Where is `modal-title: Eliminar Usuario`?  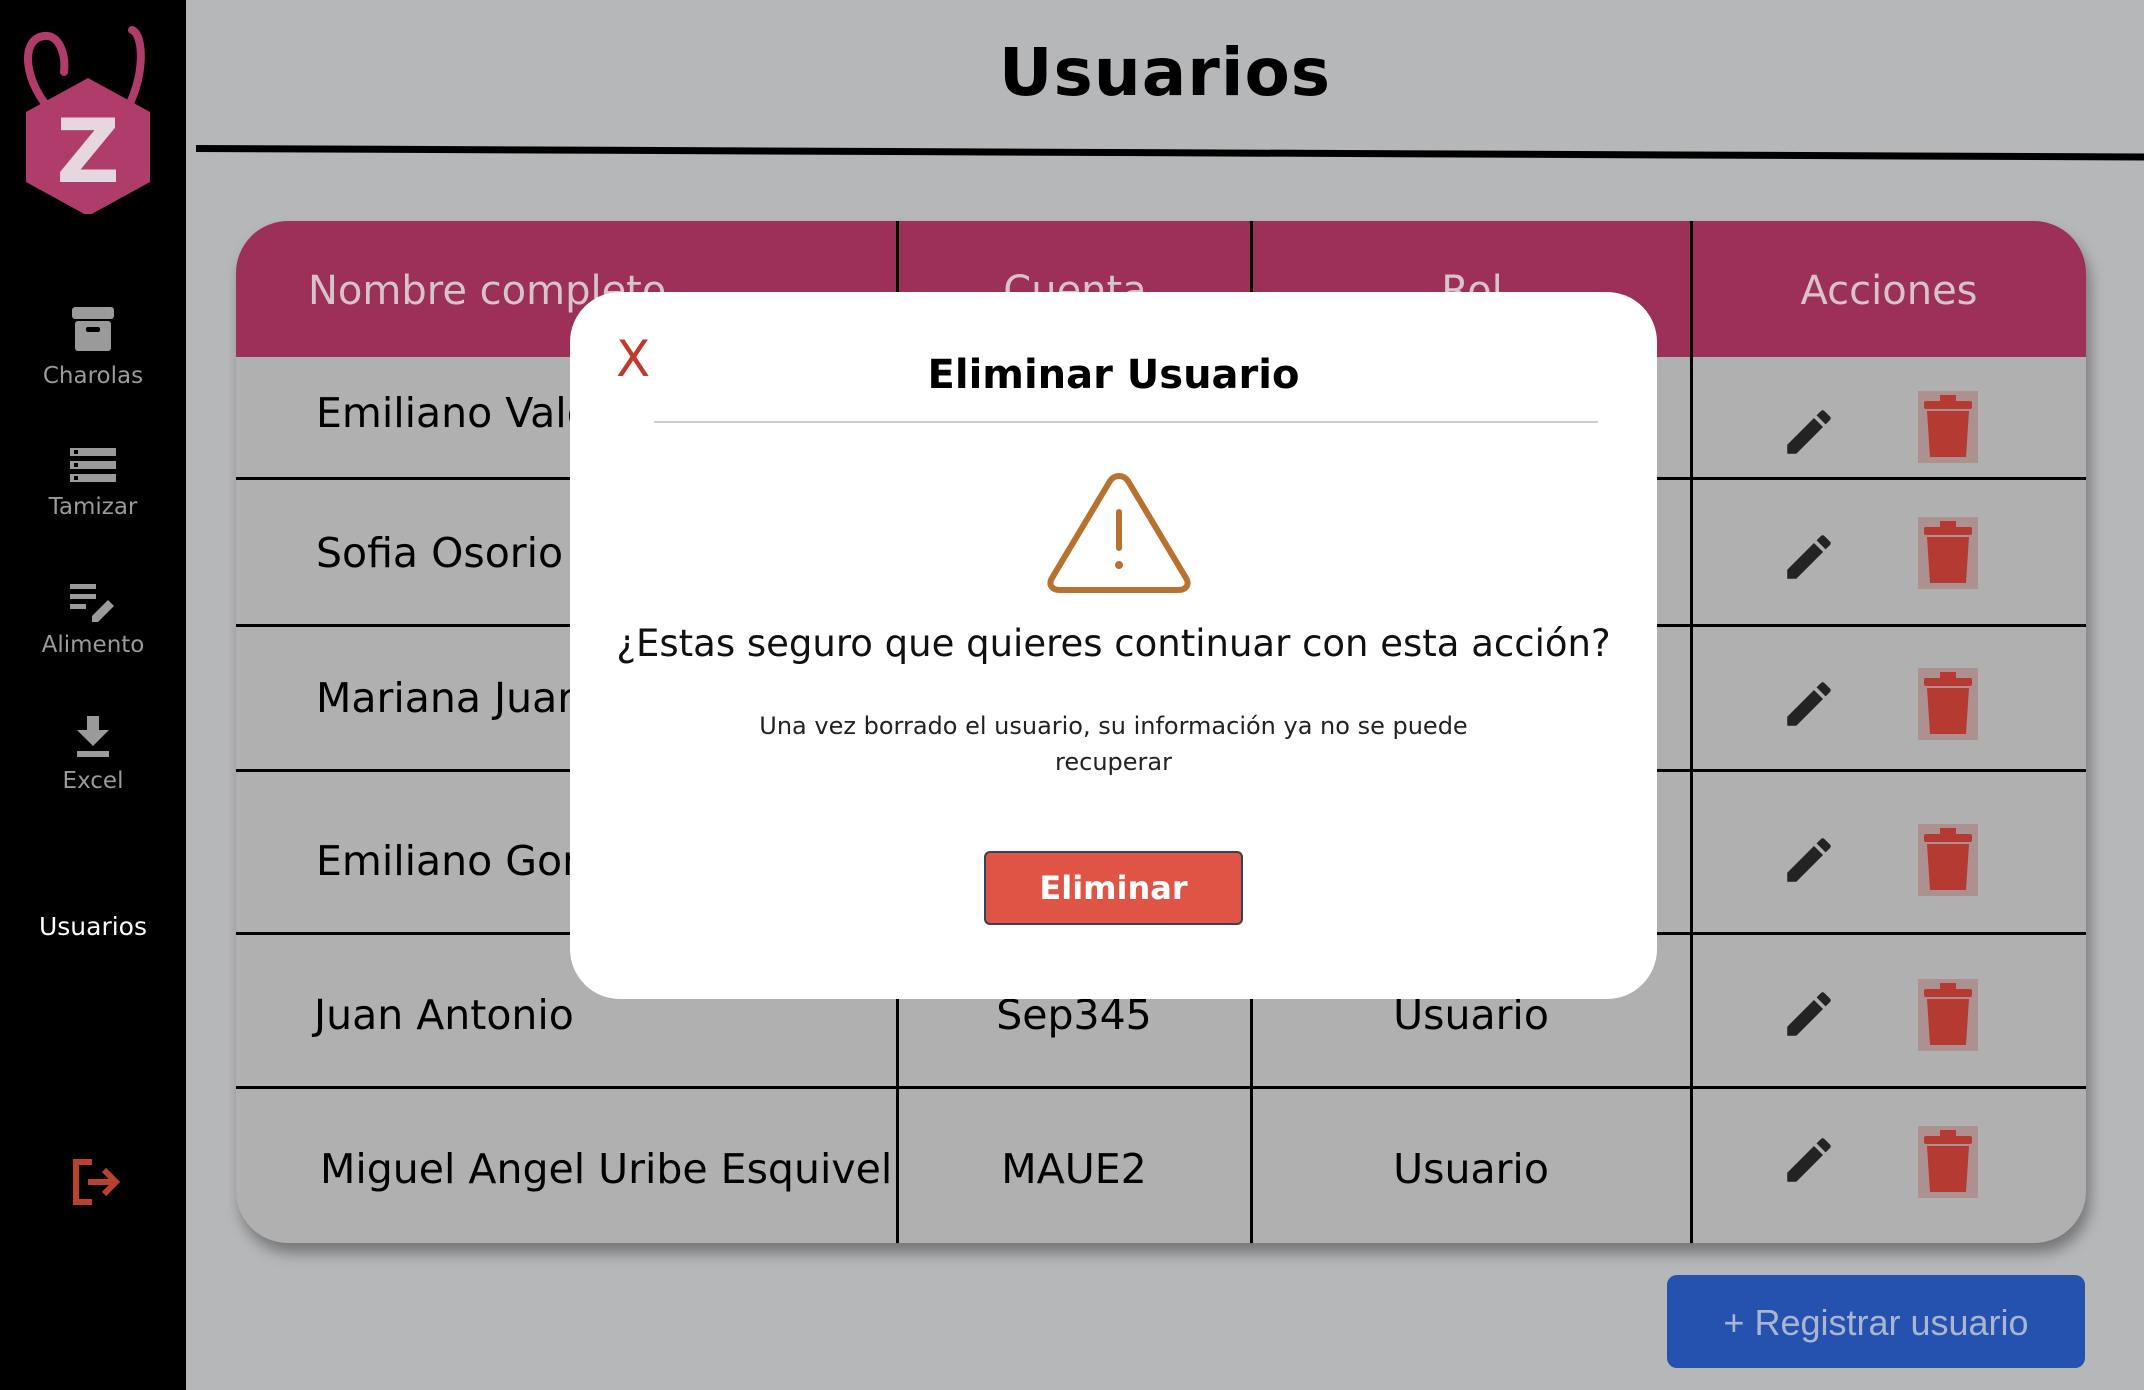 modal-title: Eliminar Usuario is located at coordinates (1113, 375).